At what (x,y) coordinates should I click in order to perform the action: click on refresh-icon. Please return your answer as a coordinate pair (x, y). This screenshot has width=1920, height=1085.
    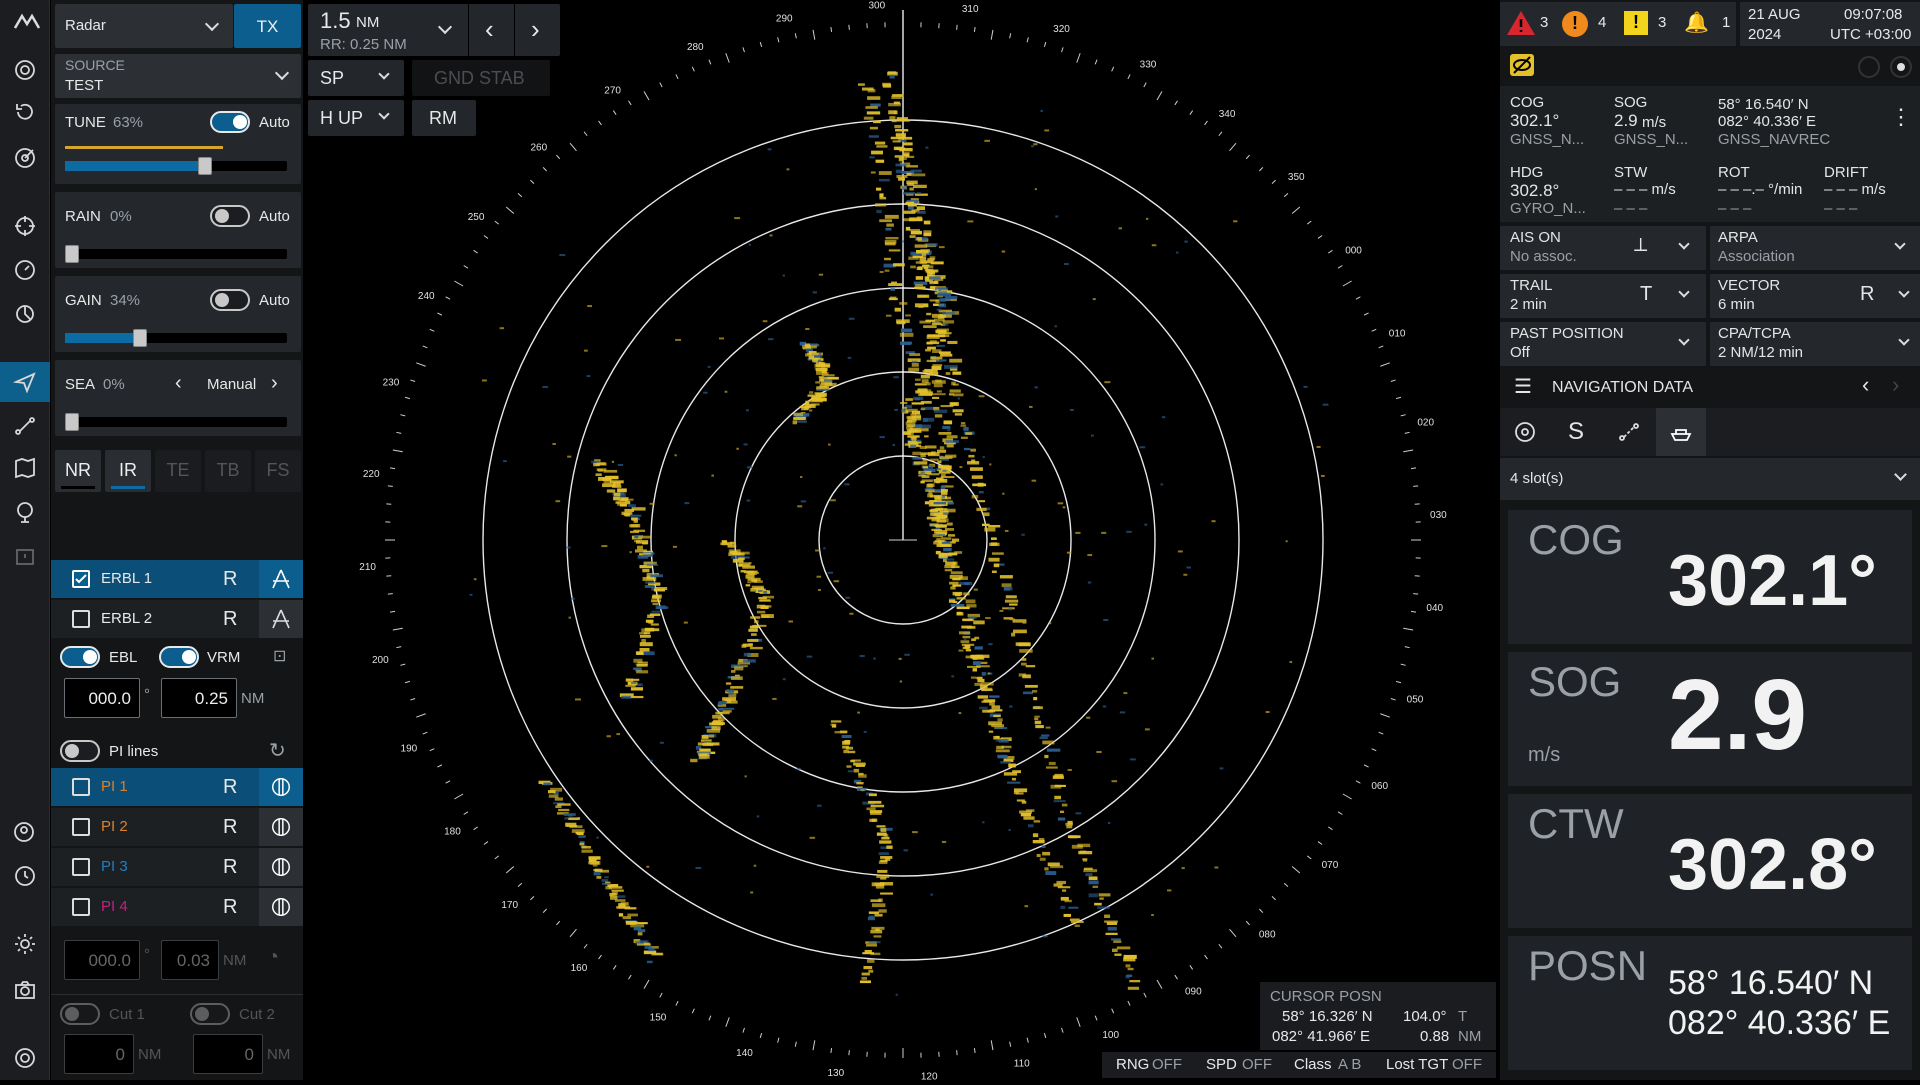
    Looking at the image, I should click on (25, 112).